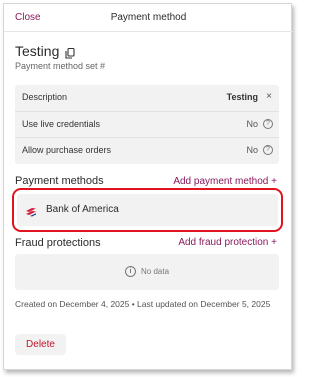 The image size is (320, 377). I want to click on bank-of-america-logo, so click(31, 210).